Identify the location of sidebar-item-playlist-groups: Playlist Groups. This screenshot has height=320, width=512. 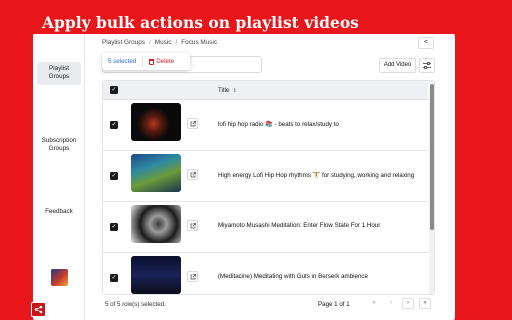
(59, 73).